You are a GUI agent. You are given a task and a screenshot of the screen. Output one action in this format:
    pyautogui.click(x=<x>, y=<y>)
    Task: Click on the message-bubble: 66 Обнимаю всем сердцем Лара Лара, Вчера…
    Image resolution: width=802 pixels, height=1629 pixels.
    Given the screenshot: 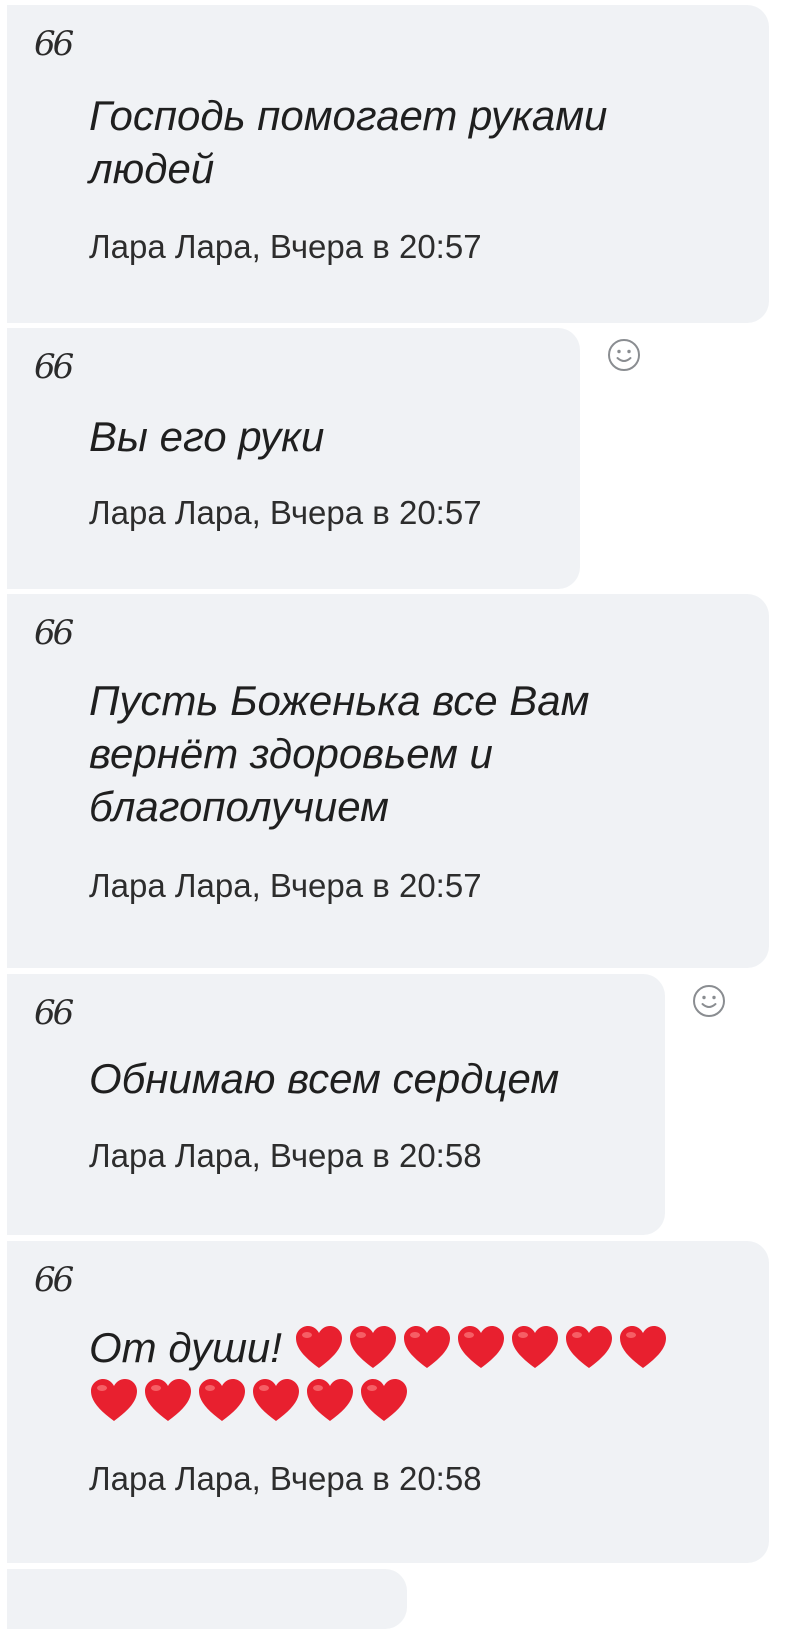 What is the action you would take?
    pyautogui.click(x=336, y=1104)
    